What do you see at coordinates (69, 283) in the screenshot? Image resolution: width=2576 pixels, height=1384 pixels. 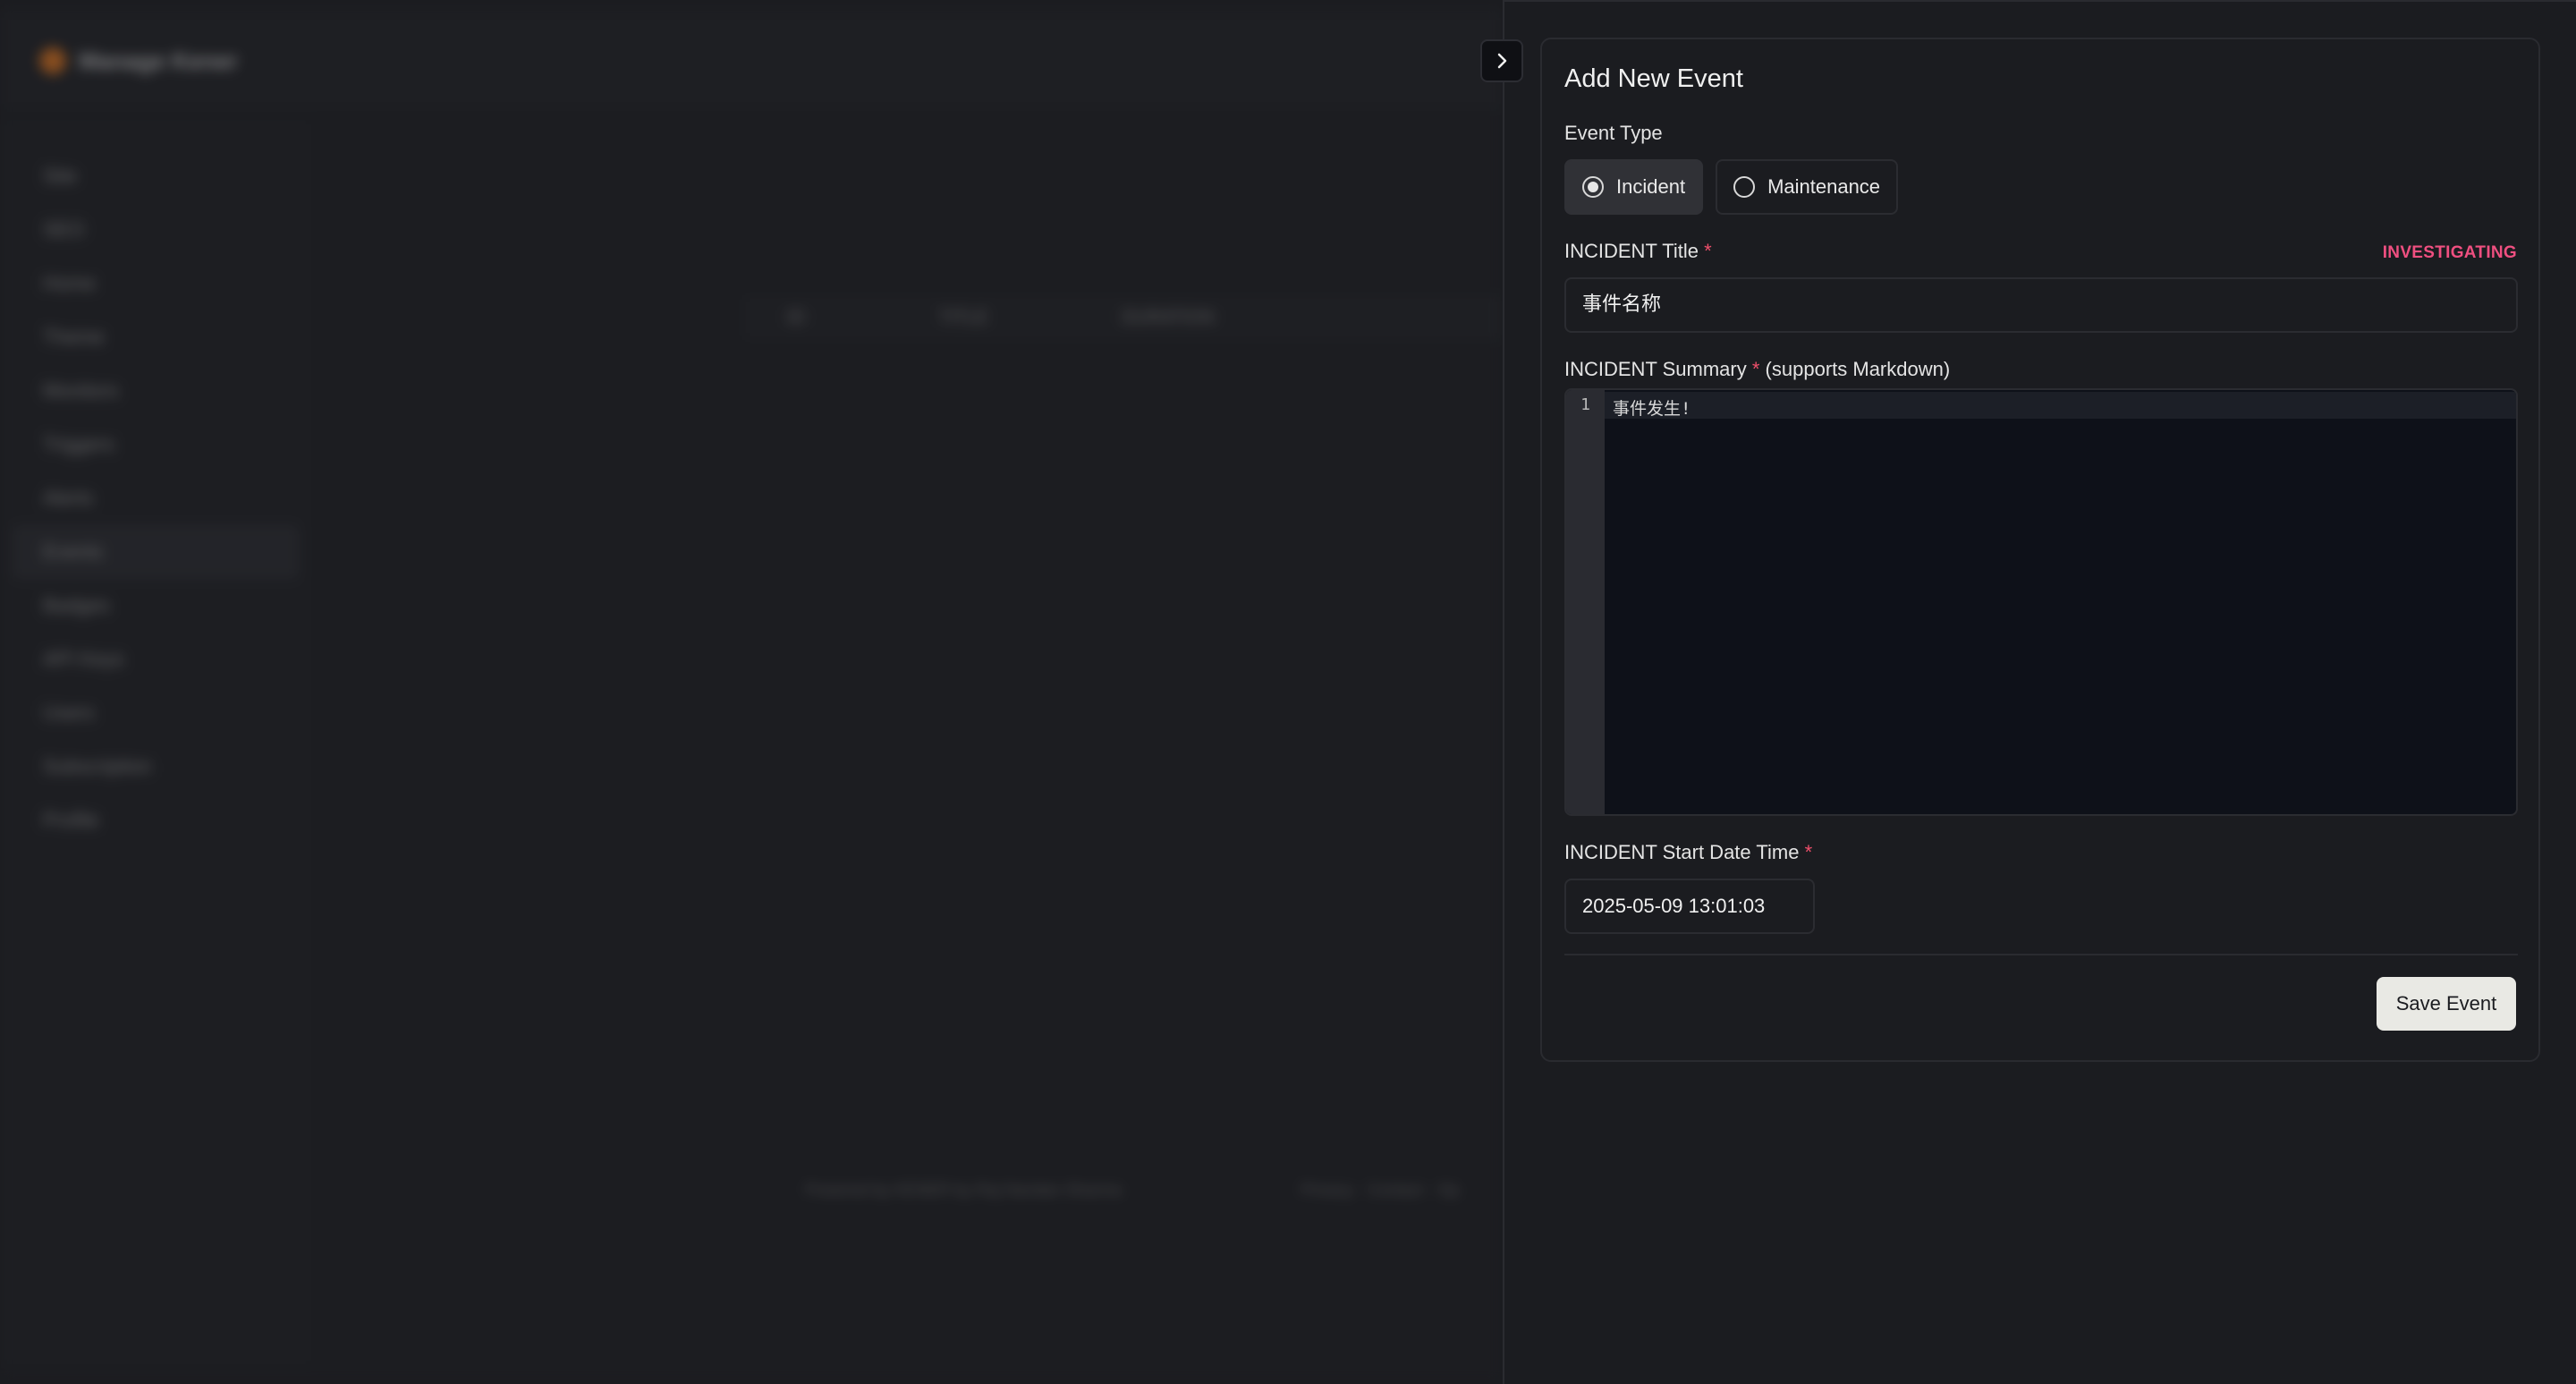 I see `bg-sidebar-item: Home` at bounding box center [69, 283].